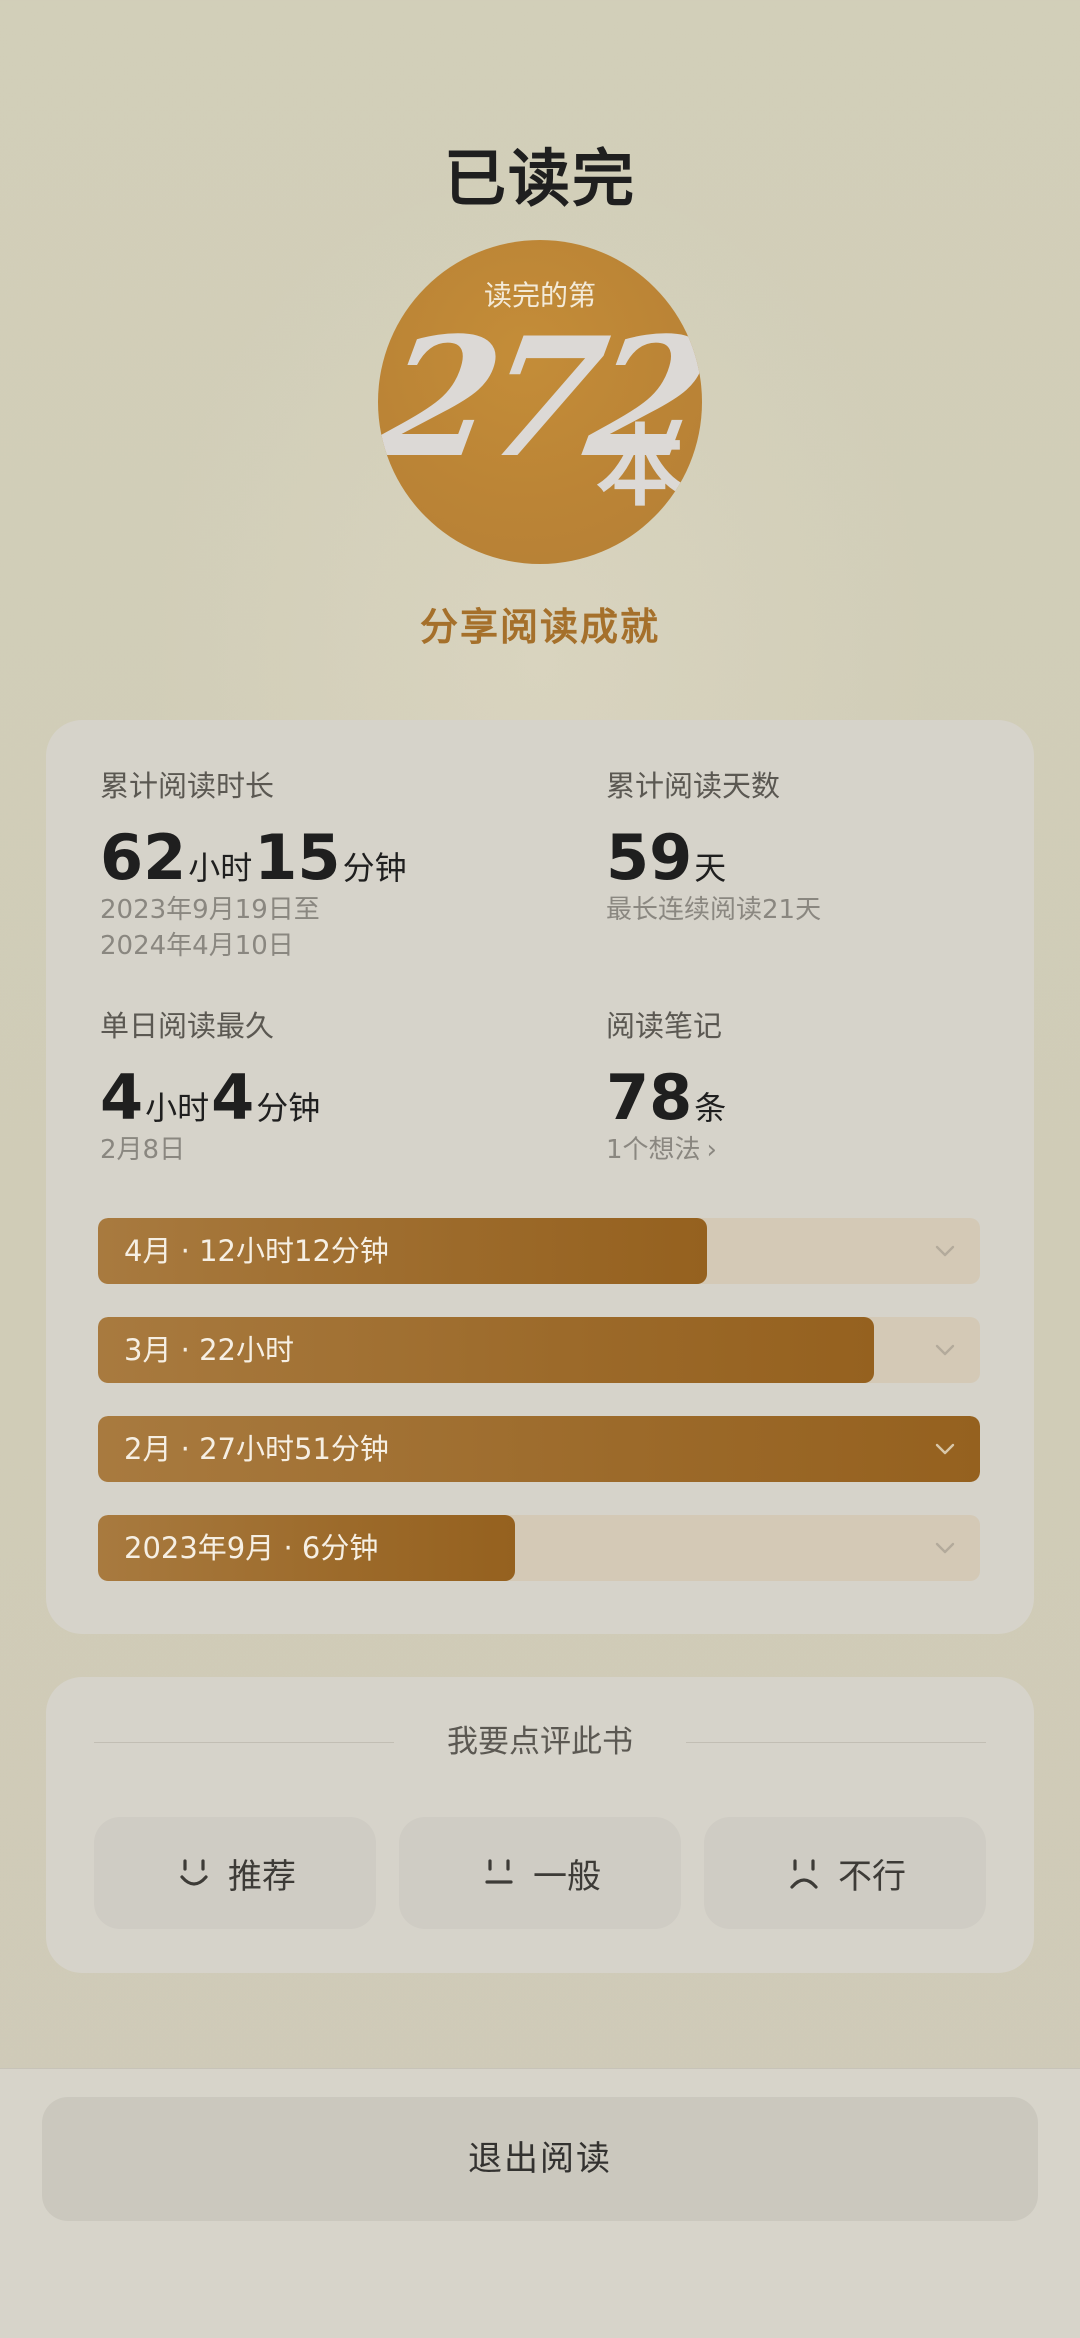  What do you see at coordinates (194, 1872) in the screenshot?
I see `smile-face-icon` at bounding box center [194, 1872].